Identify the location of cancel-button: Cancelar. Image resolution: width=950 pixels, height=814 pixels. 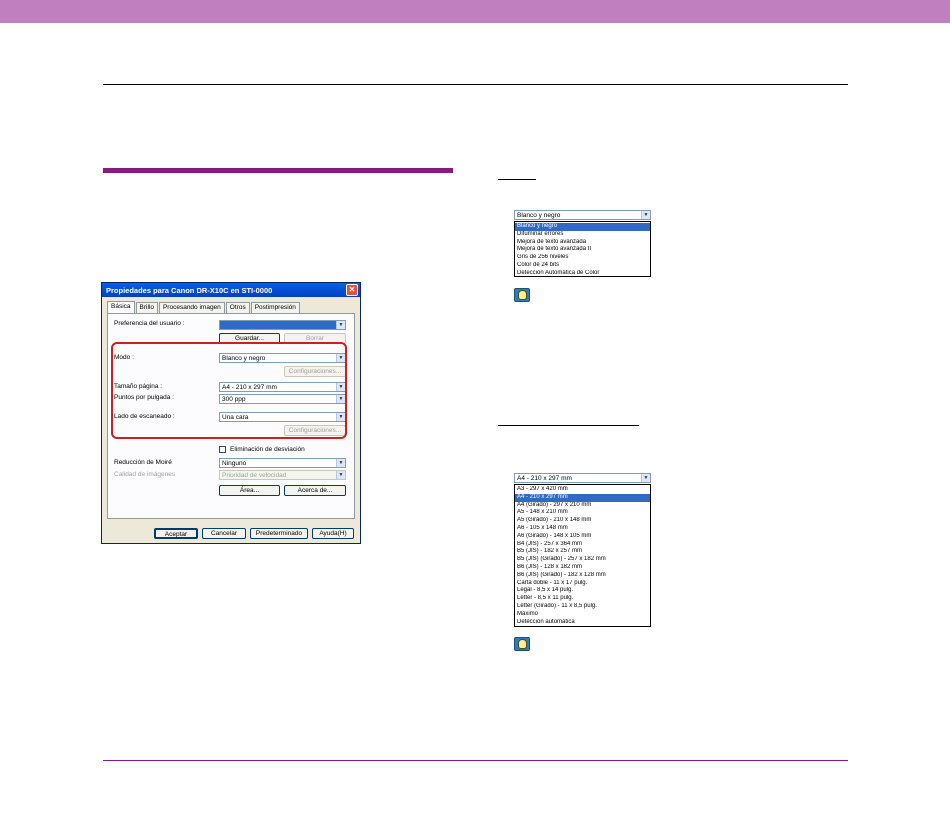
(224, 533).